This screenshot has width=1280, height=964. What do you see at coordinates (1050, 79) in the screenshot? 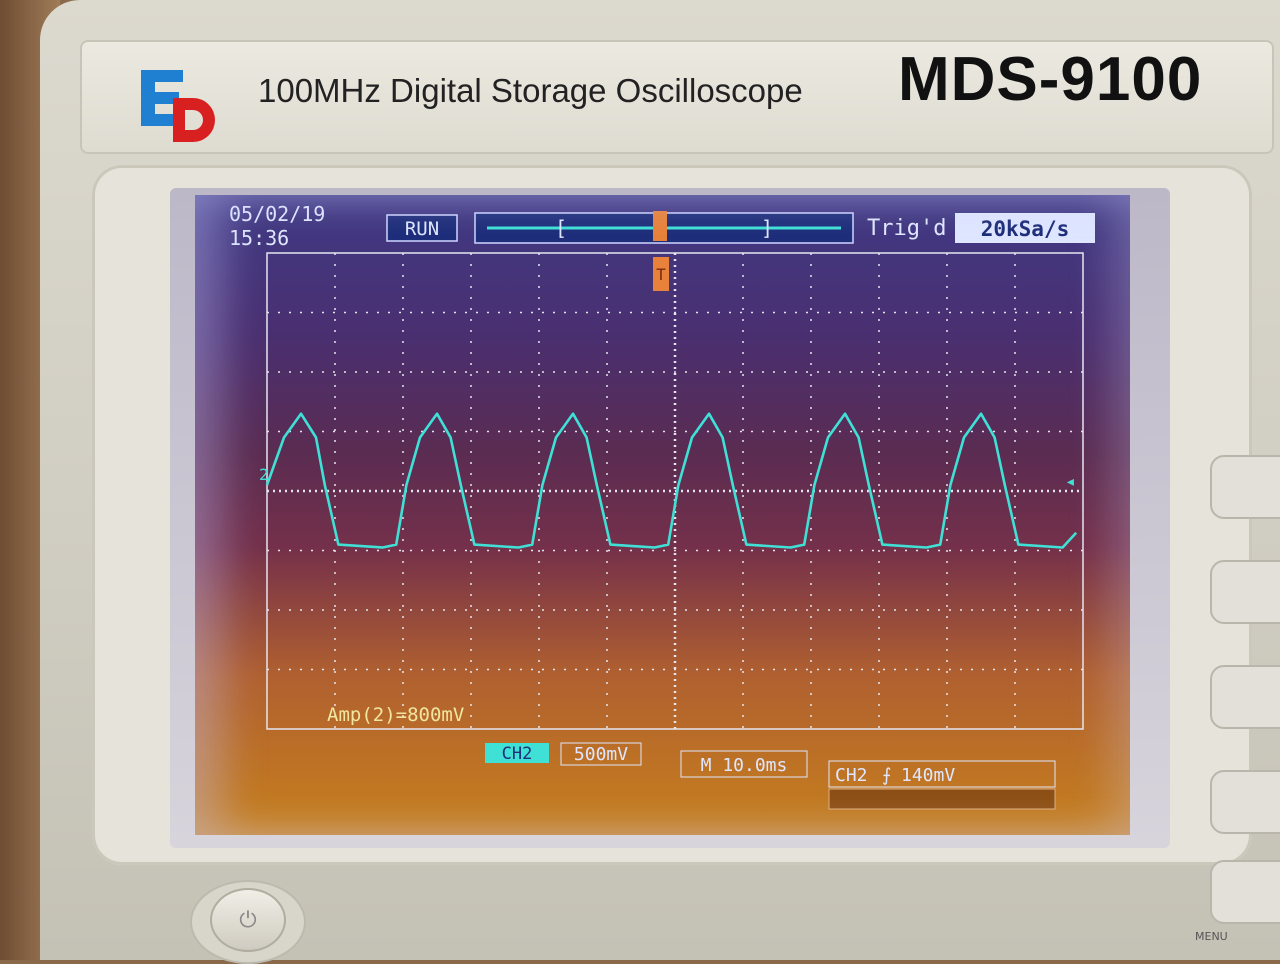
I see `model-name: MDS-9100` at bounding box center [1050, 79].